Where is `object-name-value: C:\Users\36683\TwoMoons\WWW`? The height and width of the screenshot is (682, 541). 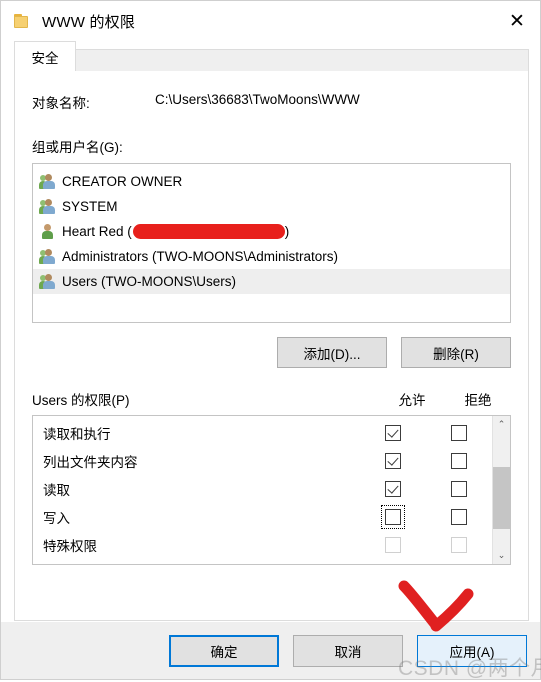 object-name-value: C:\Users\36683\TwoMoons\WWW is located at coordinates (257, 99).